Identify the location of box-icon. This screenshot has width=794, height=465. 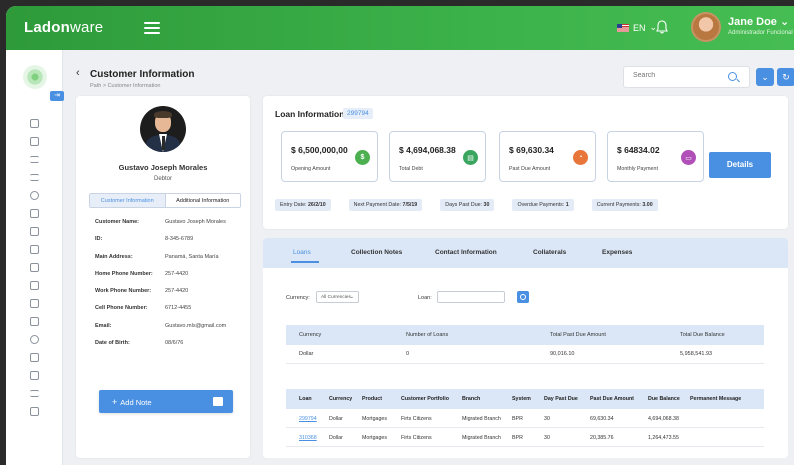
(34, 195).